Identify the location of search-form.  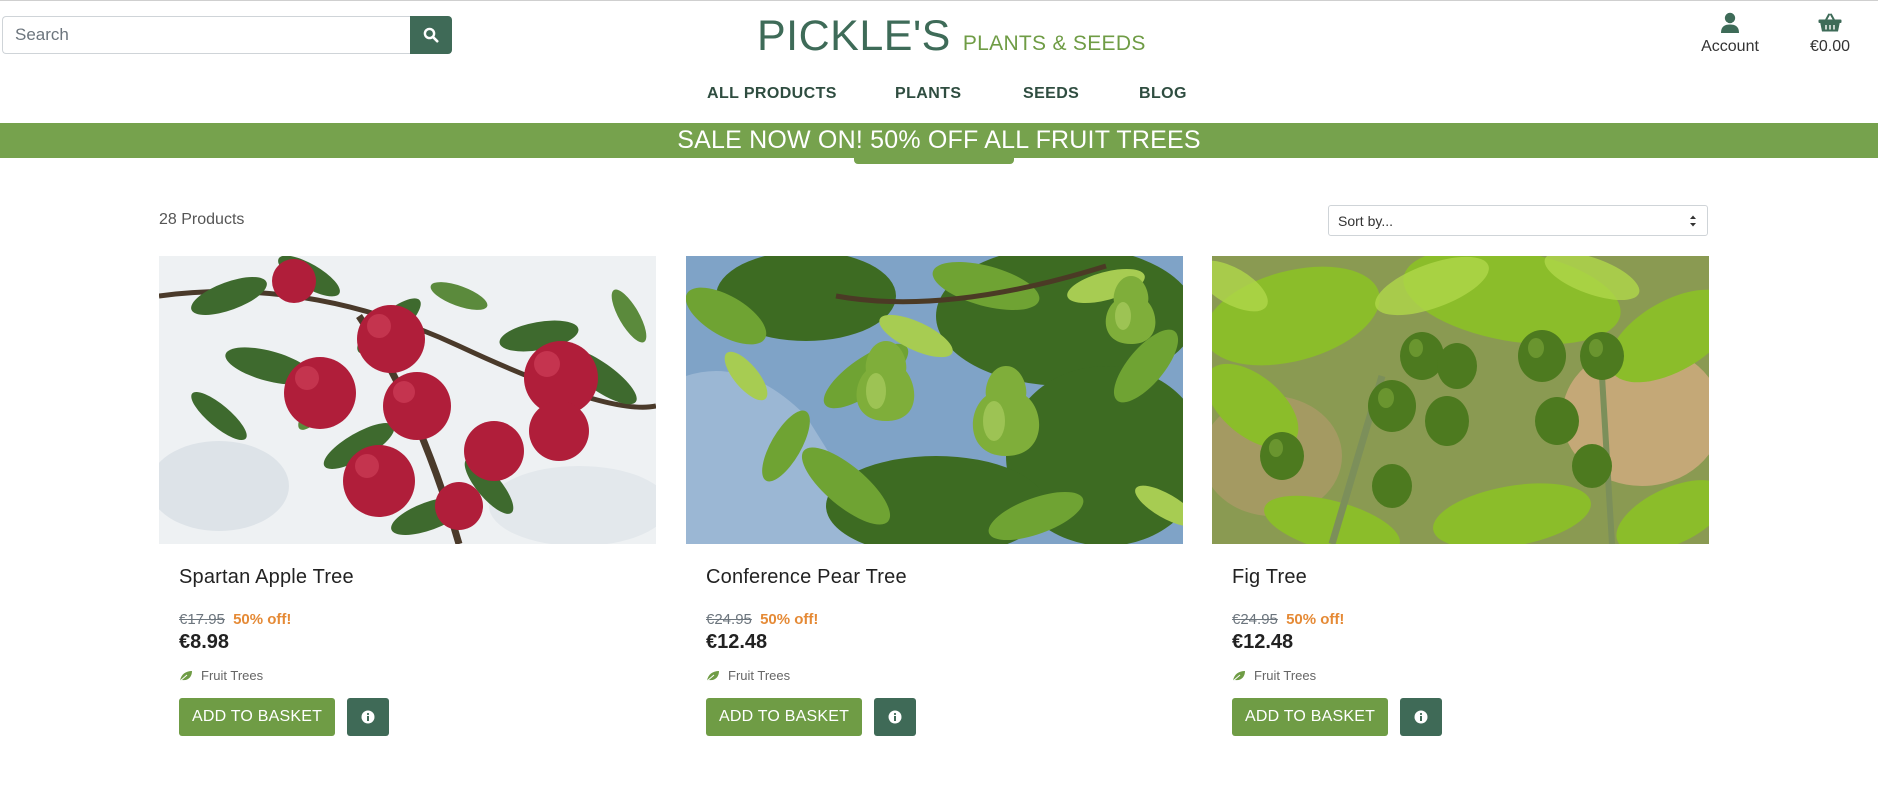
(227, 35).